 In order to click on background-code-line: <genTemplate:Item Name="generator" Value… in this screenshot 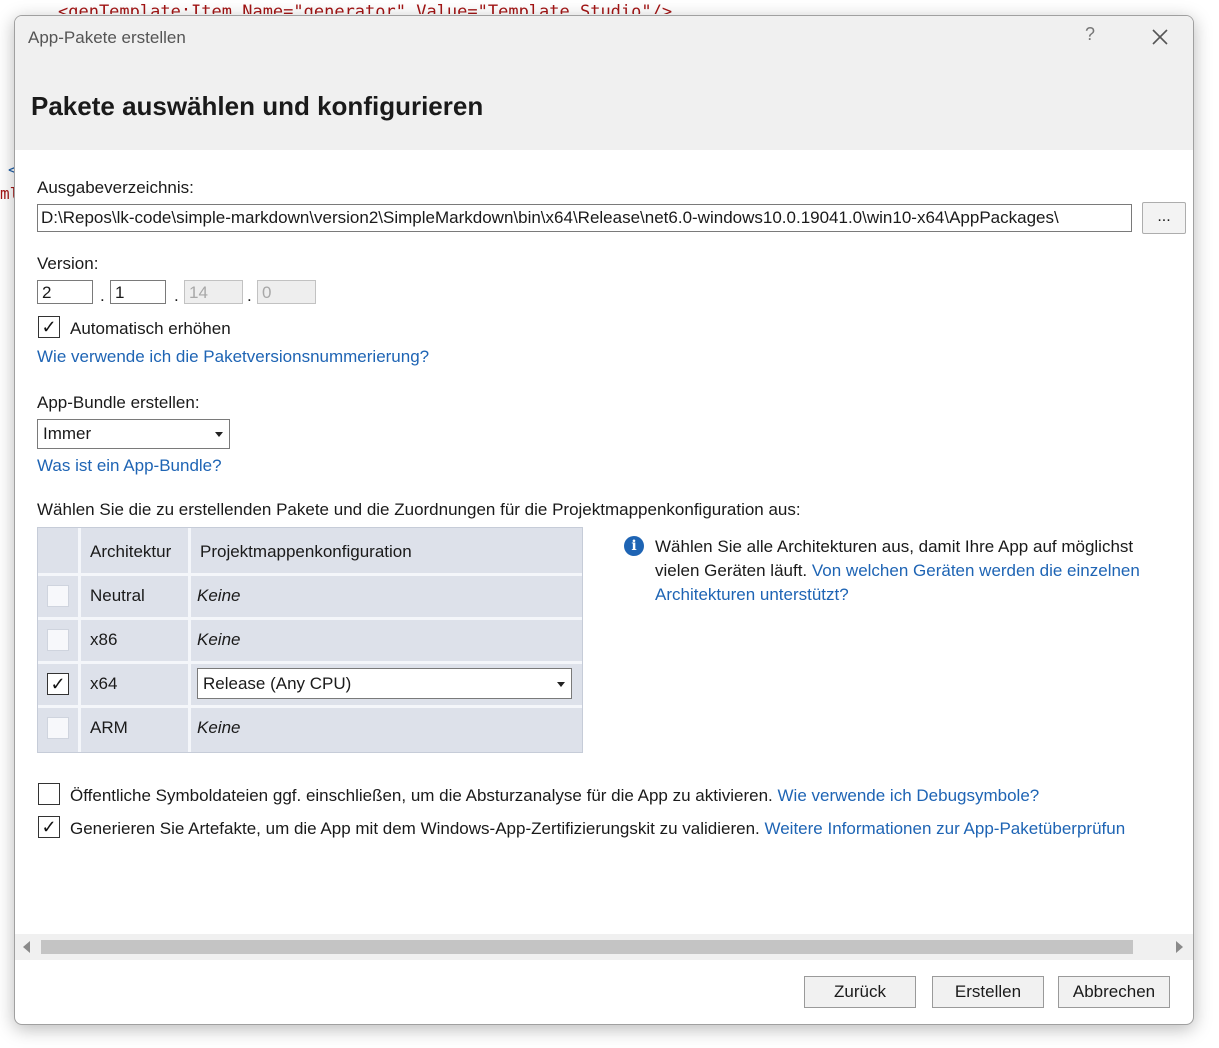, I will do `click(365, 8)`.